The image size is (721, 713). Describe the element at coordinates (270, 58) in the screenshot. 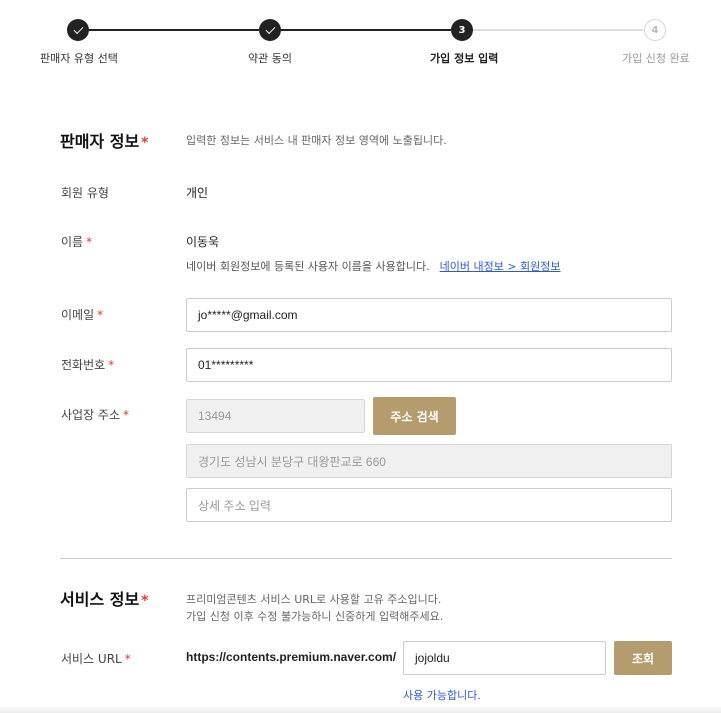

I see `step-2-label: 약관 동의` at that location.